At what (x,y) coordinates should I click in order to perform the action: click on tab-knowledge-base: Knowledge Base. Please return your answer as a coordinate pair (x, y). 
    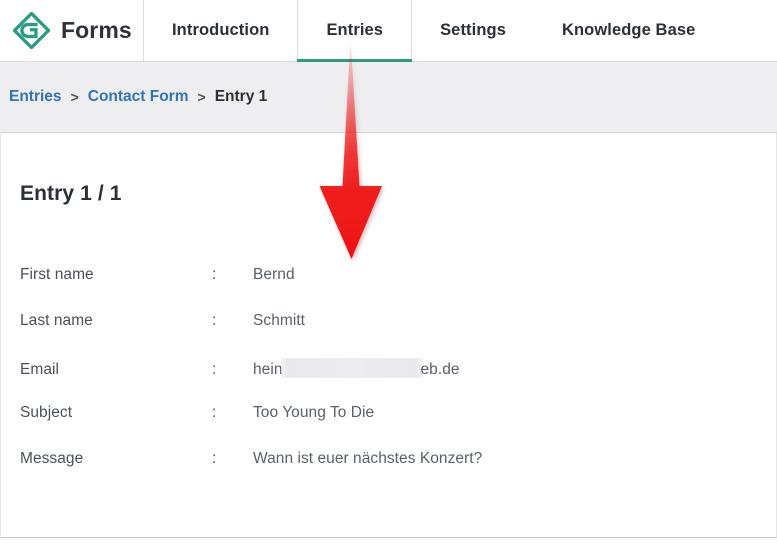
    Looking at the image, I should click on (628, 30).